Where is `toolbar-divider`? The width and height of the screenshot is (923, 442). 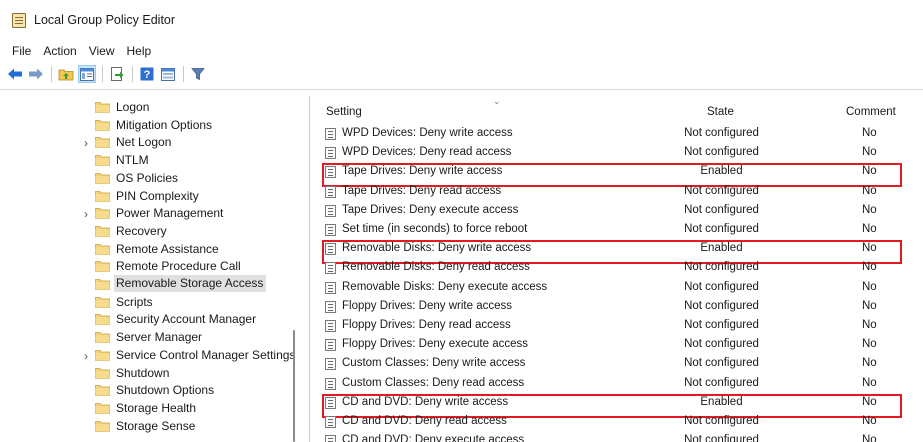
toolbar-divider is located at coordinates (461, 89).